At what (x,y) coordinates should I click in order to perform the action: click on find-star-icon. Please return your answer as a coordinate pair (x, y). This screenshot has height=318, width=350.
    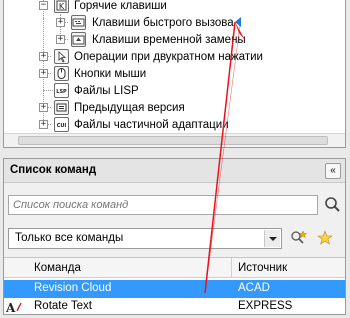
    Looking at the image, I should click on (299, 237).